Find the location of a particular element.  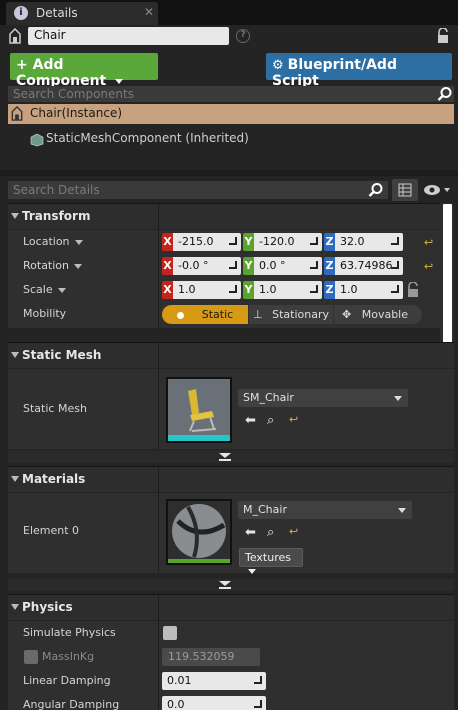

lock-icon is located at coordinates (443, 36).